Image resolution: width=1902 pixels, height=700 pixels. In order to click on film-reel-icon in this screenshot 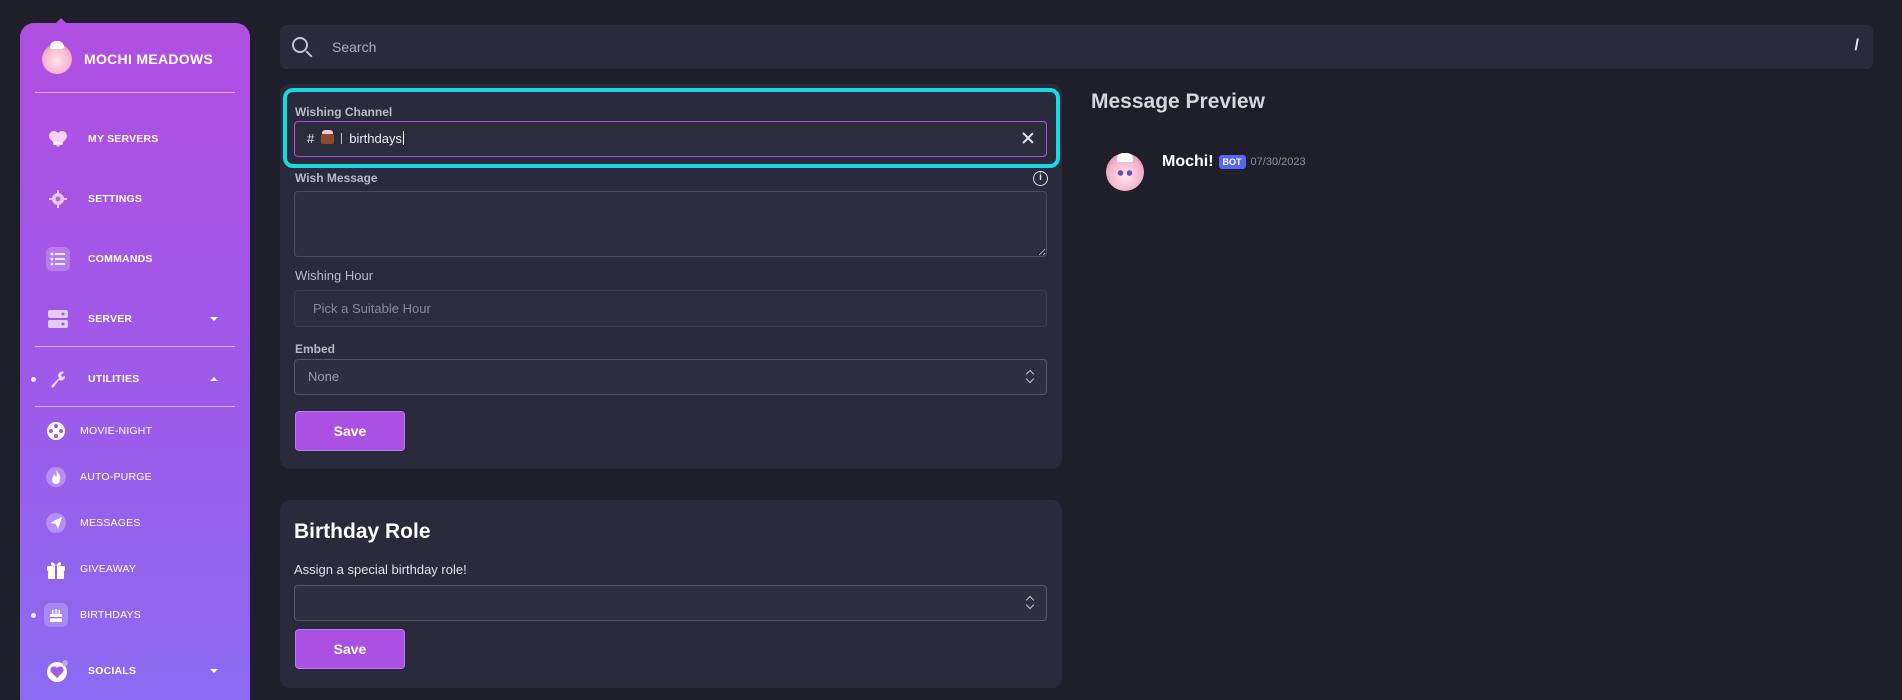, I will do `click(56, 431)`.